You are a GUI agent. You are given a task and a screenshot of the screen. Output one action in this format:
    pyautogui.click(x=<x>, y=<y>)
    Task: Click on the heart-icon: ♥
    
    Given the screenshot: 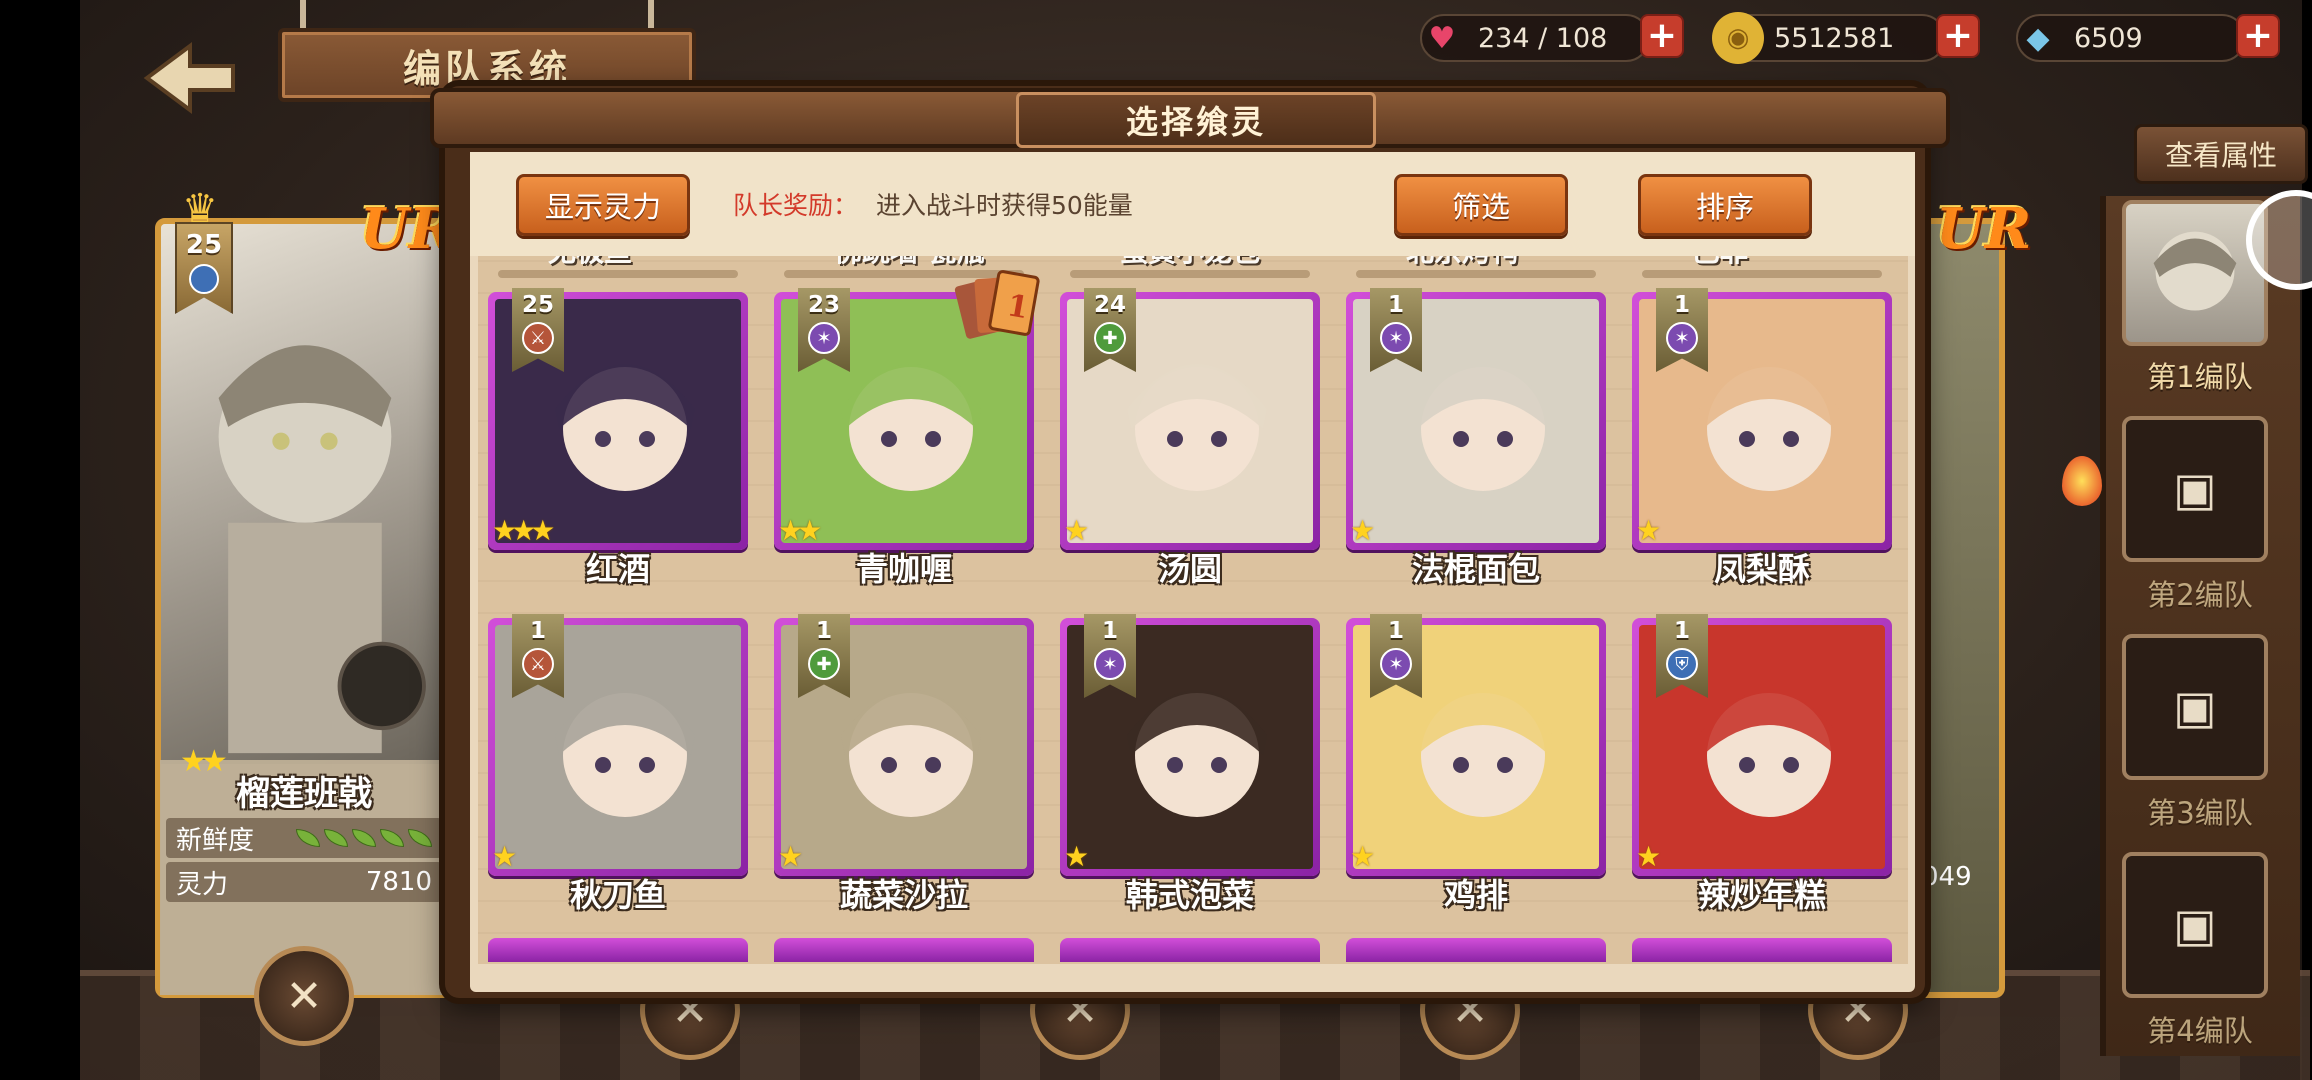 What is the action you would take?
    pyautogui.click(x=1442, y=38)
    